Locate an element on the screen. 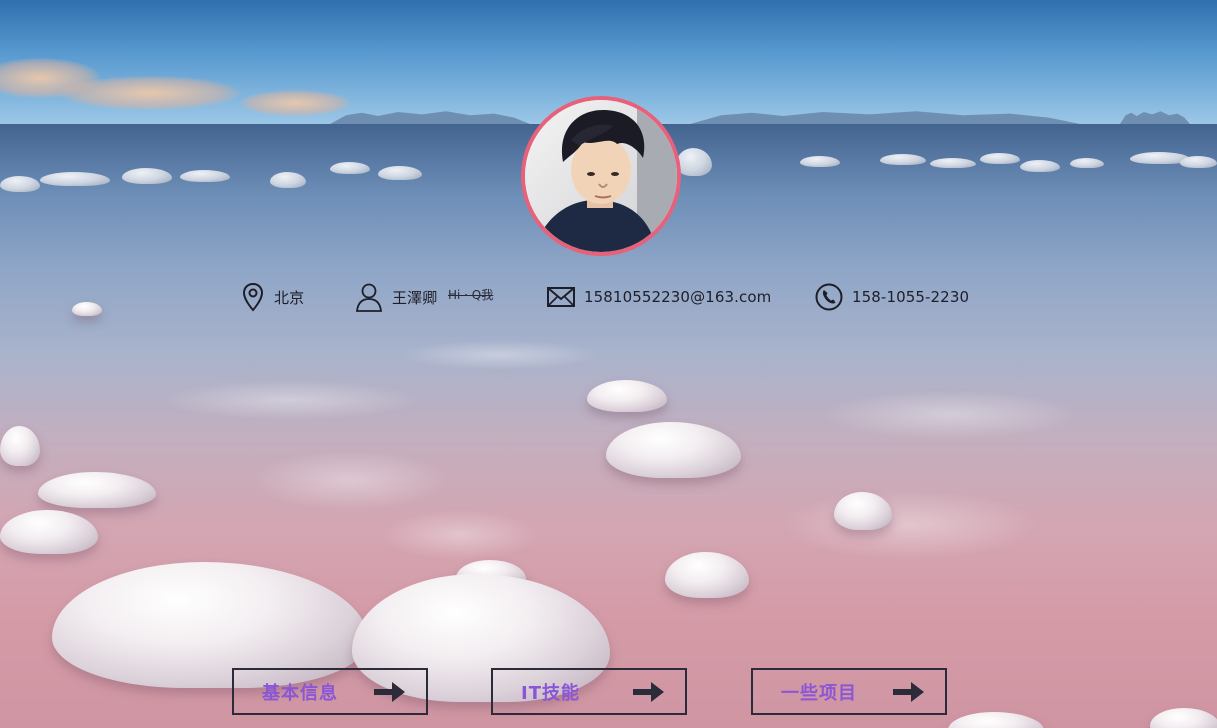 Image resolution: width=1217 pixels, height=728 pixels. nav-button-projects: 一些项目 is located at coordinates (849, 691).